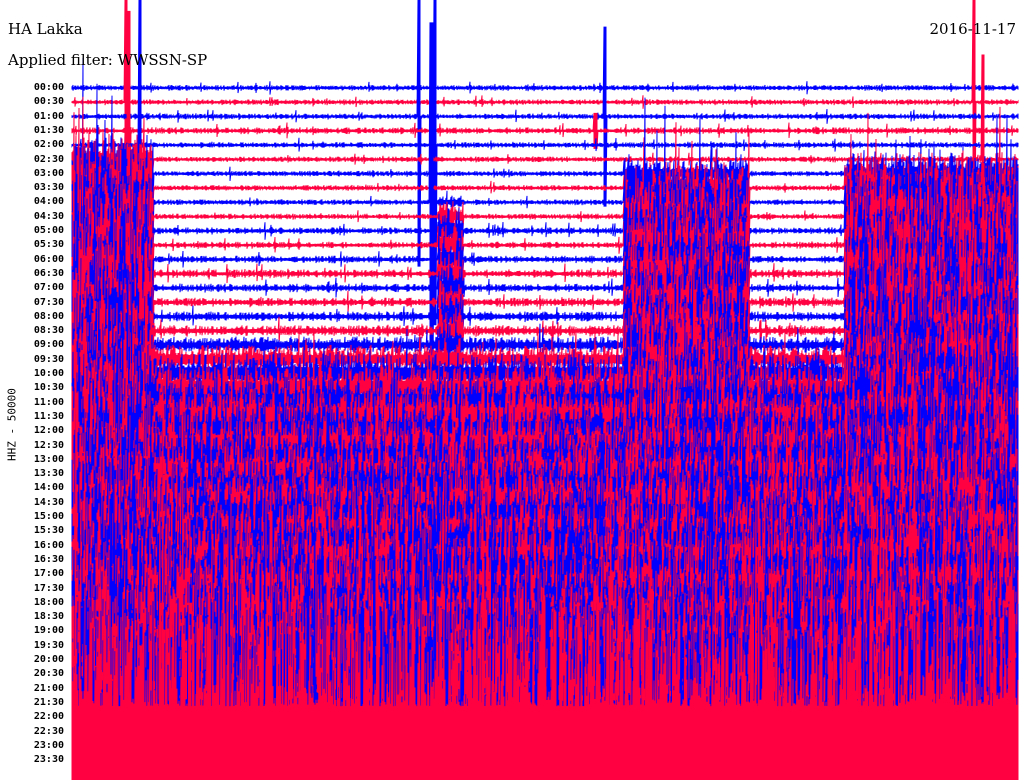  I want to click on row-time-label: 00:30, so click(48, 102).